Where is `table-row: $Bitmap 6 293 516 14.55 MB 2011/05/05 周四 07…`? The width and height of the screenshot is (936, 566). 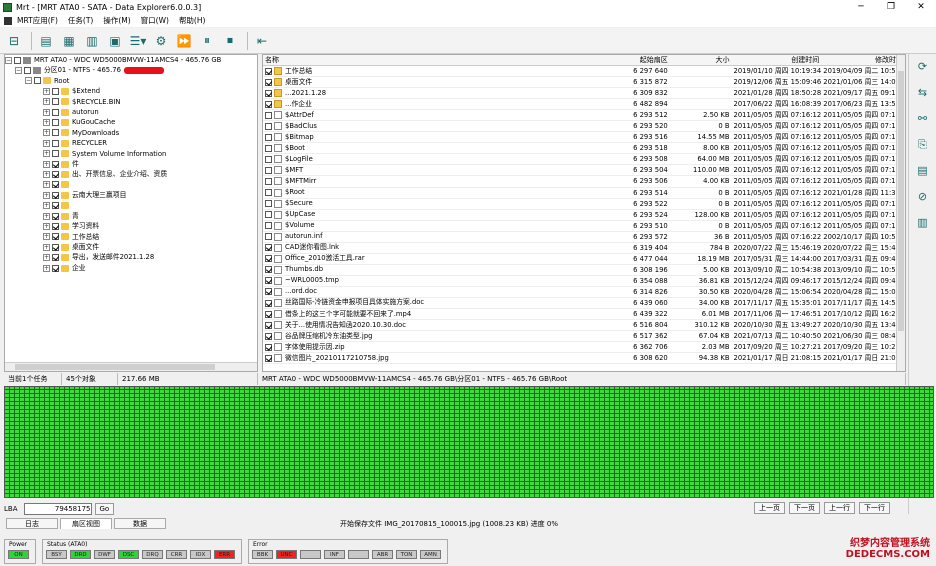 table-row: $Bitmap 6 293 516 14.55 MB 2011/05/05 周四 07… is located at coordinates (584, 138).